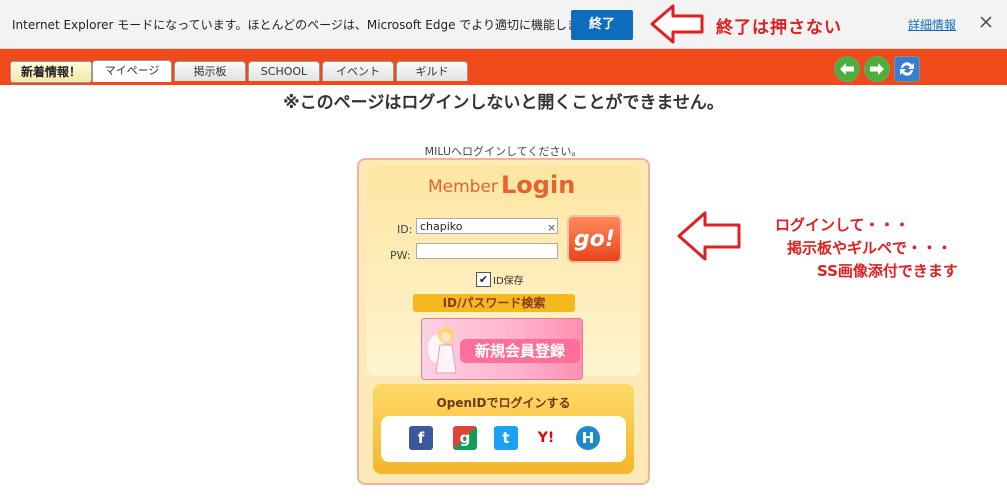  I want to click on forward-arrow-icon, so click(877, 69).